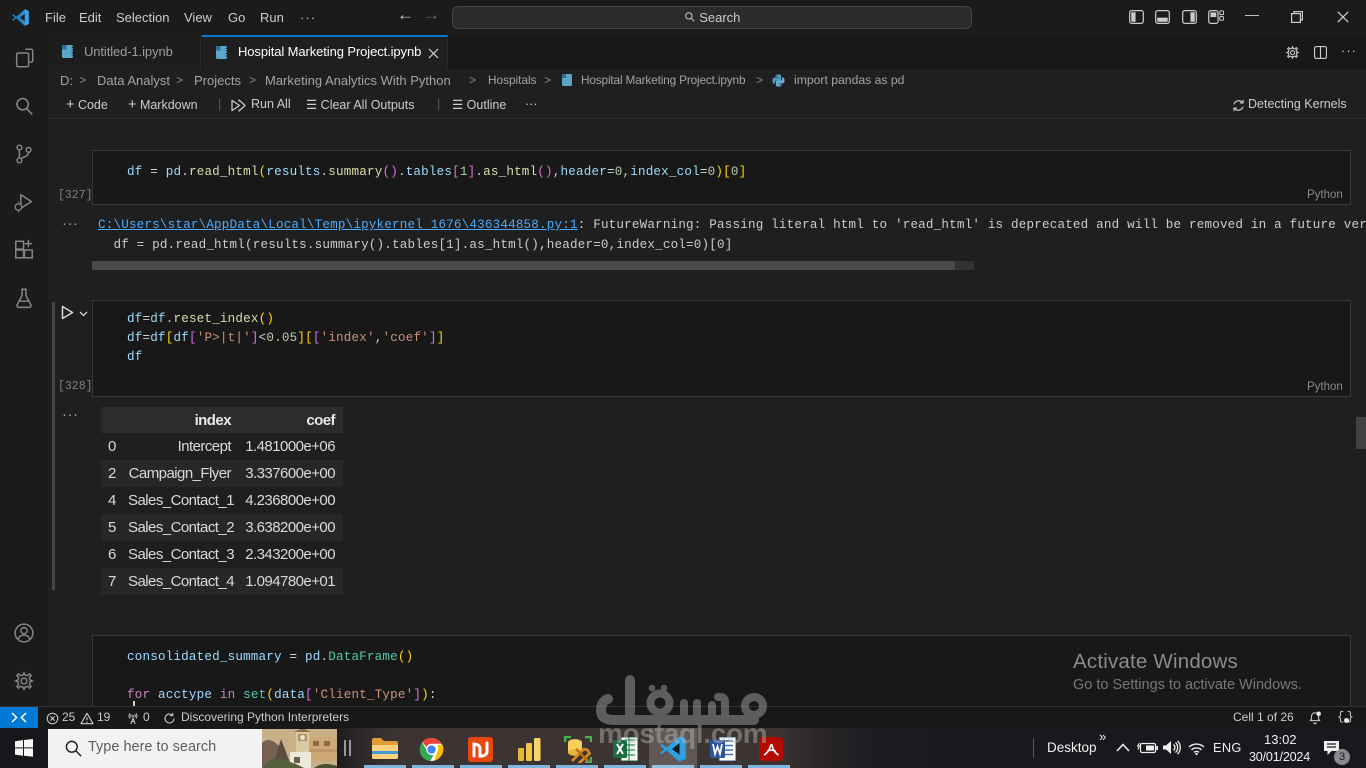 The image size is (1366, 768). Describe the element at coordinates (682, 733) in the screenshot. I see `svg-text: mostaql.com` at that location.